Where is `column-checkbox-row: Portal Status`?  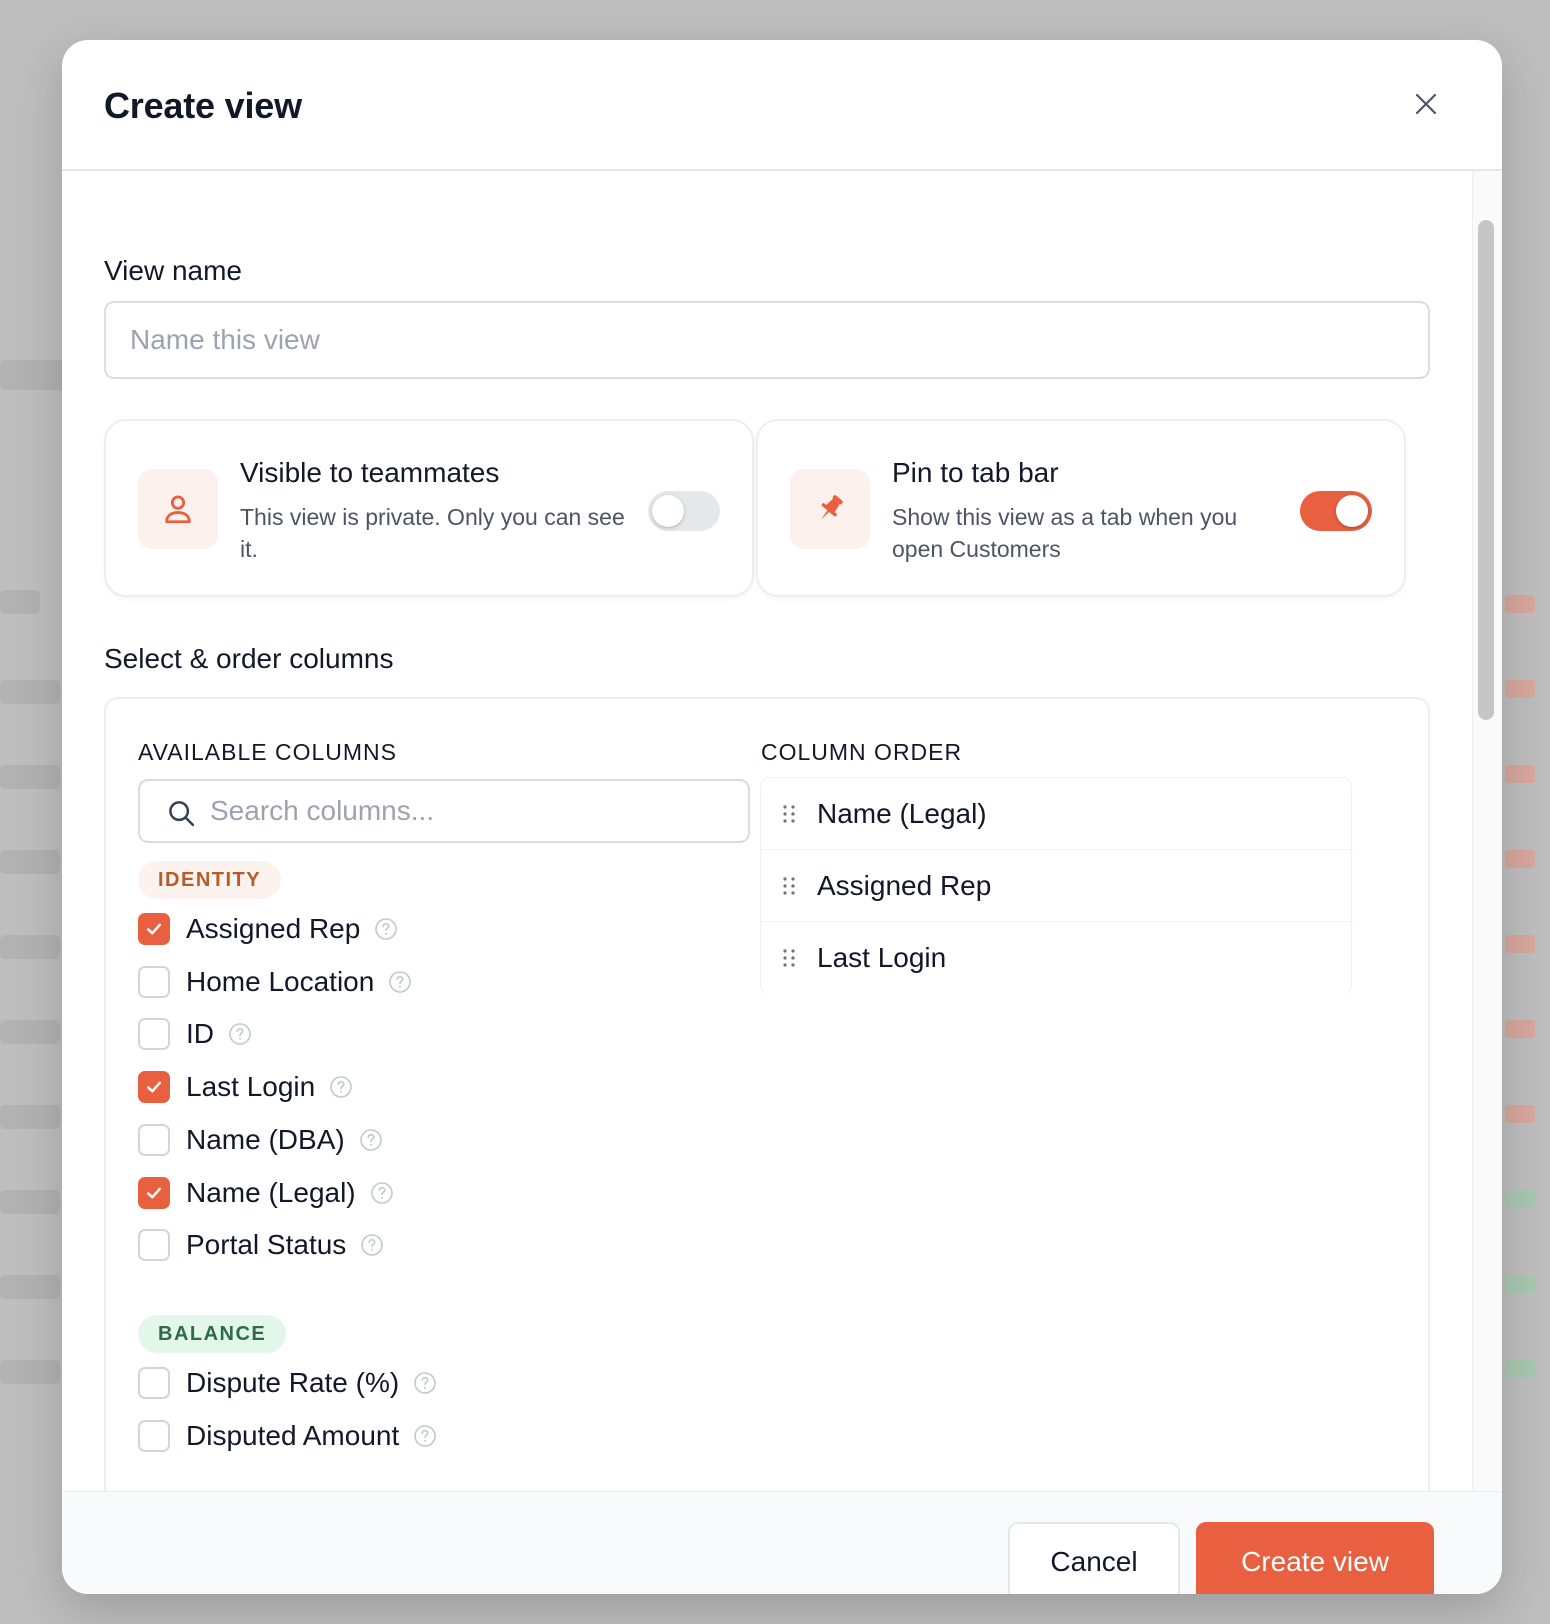
column-checkbox-row: Portal Status is located at coordinates (261, 1245).